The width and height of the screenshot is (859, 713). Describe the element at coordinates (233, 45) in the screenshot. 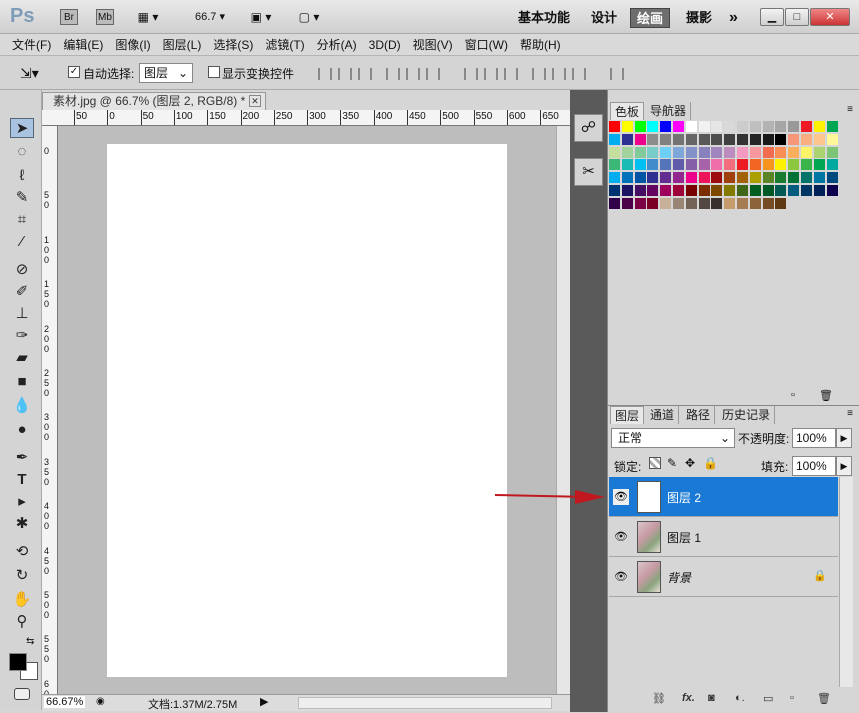

I see `menu-select: 选择(S)` at that location.